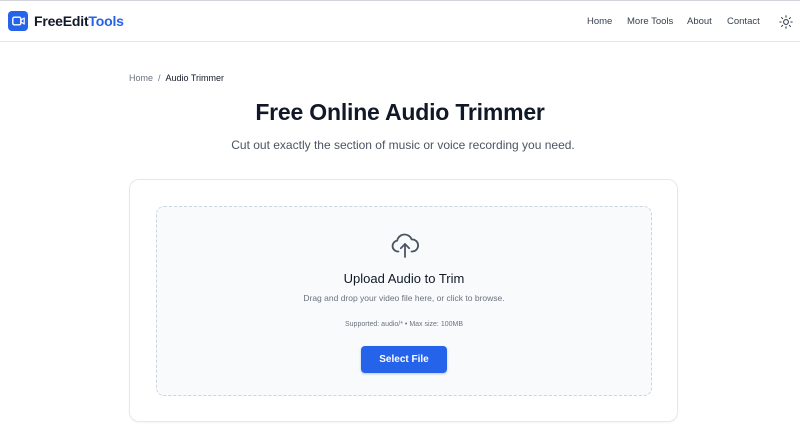 Image resolution: width=800 pixels, height=436 pixels. What do you see at coordinates (141, 78) in the screenshot?
I see `breadcrumb-home-link: Home` at bounding box center [141, 78].